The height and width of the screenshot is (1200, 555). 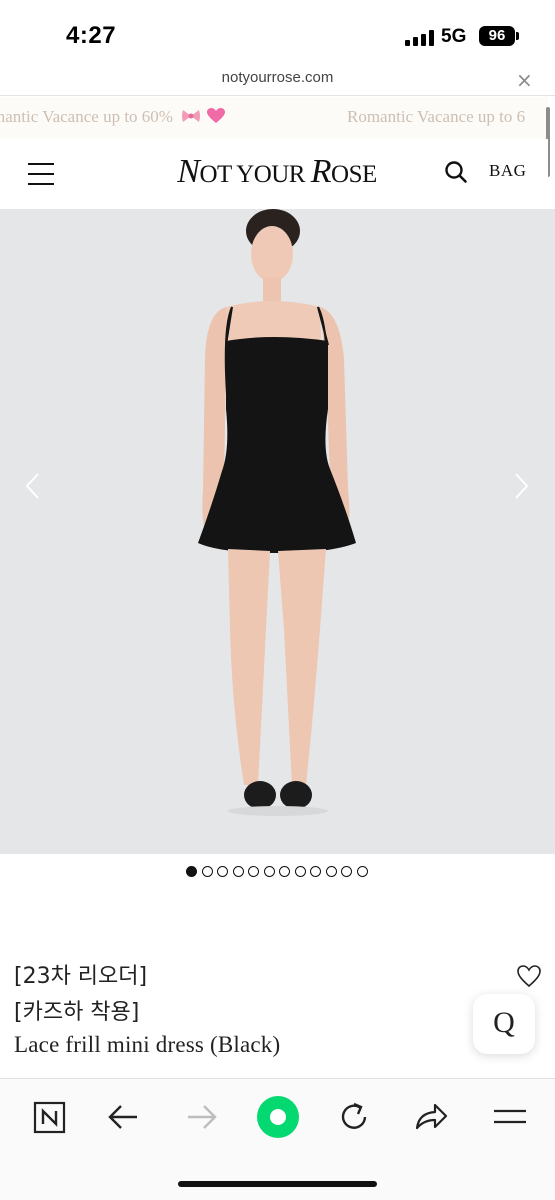 What do you see at coordinates (354, 1117) in the screenshot?
I see `reload-icon` at bounding box center [354, 1117].